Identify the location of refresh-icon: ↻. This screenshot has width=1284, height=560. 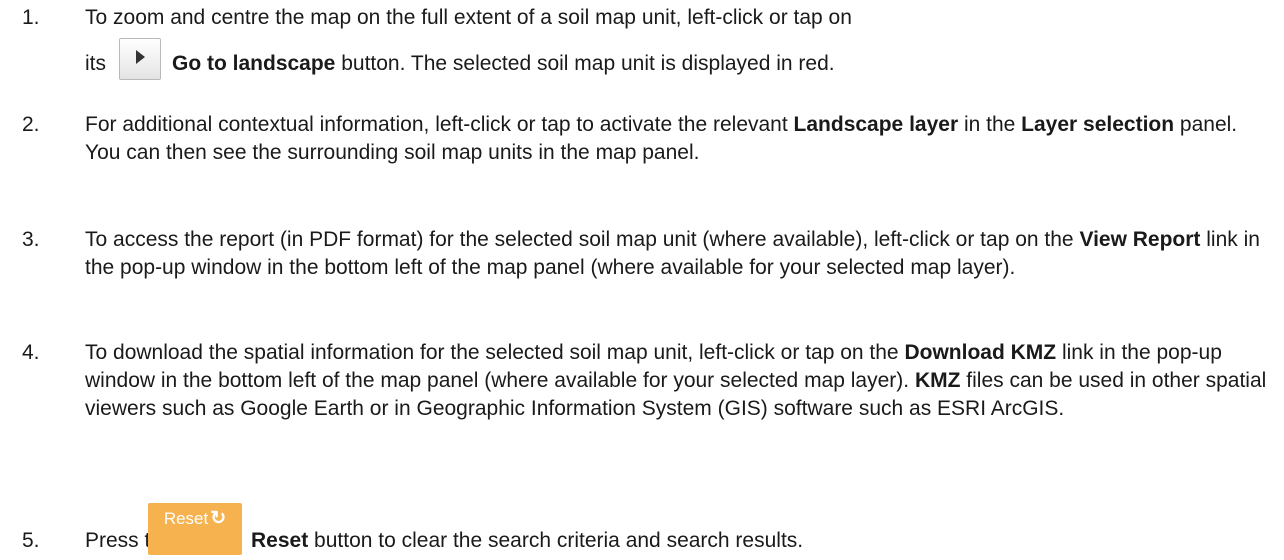
(218, 518).